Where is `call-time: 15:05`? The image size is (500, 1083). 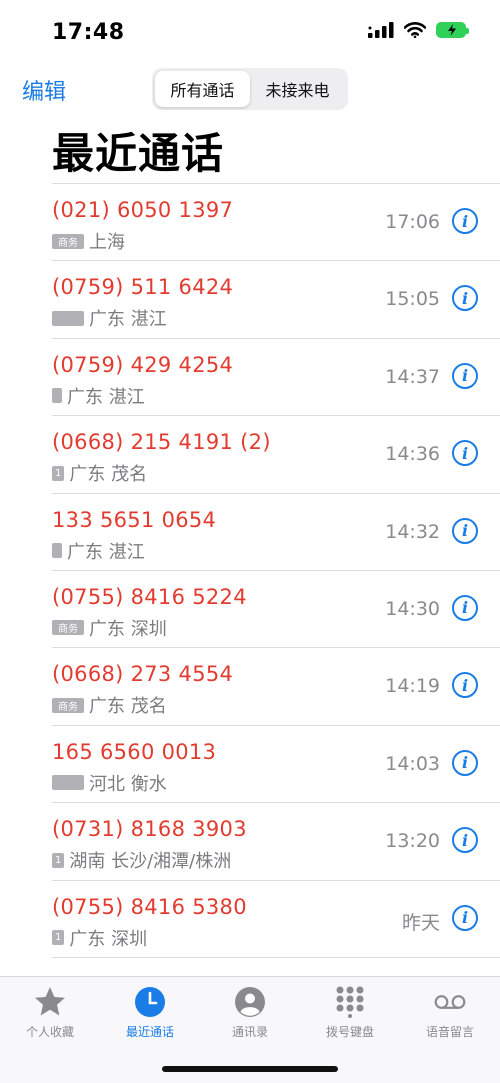 call-time: 15:05 is located at coordinates (412, 299).